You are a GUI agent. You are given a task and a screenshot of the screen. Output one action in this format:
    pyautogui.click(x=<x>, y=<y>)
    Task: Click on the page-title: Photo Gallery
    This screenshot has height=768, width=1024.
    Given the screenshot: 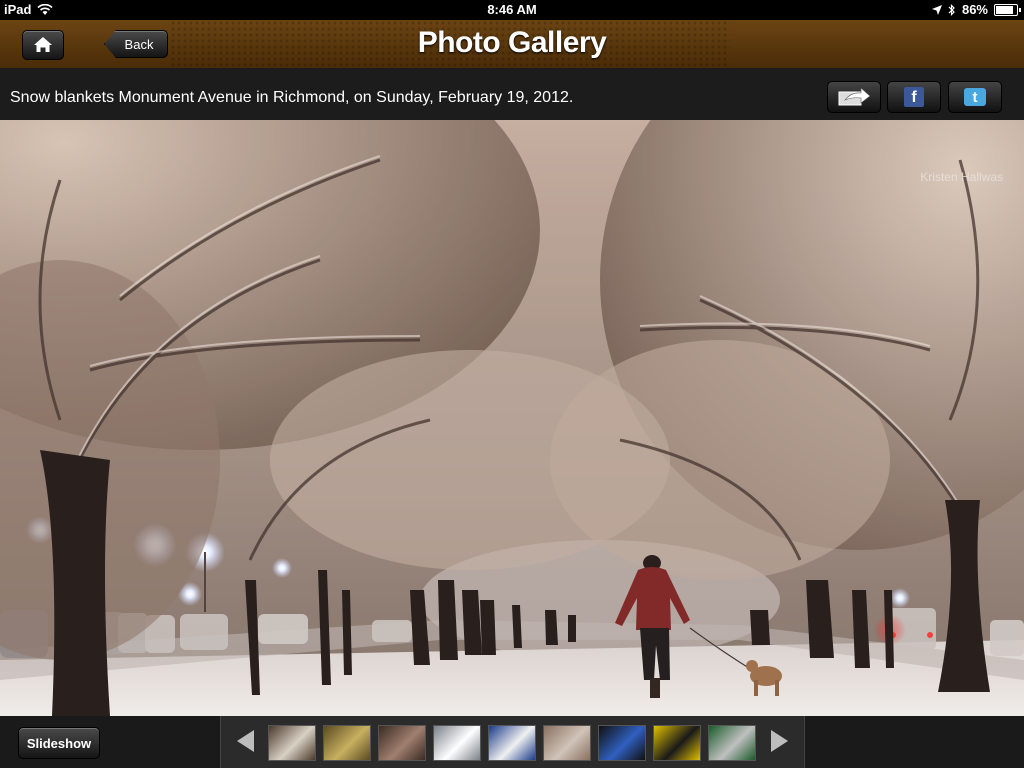 What is the action you would take?
    pyautogui.click(x=512, y=42)
    